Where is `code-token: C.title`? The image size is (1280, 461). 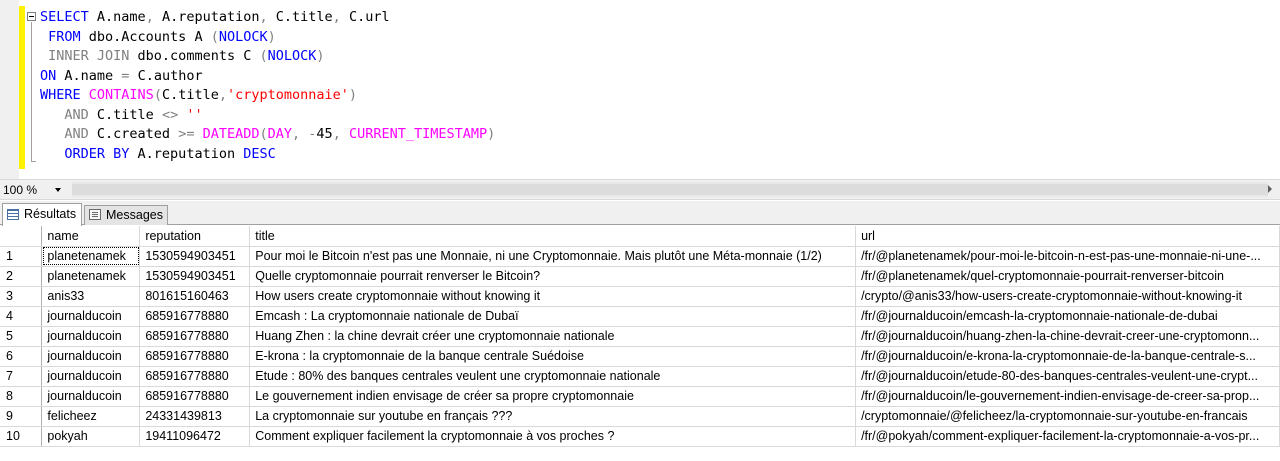 code-token: C.title is located at coordinates (304, 17).